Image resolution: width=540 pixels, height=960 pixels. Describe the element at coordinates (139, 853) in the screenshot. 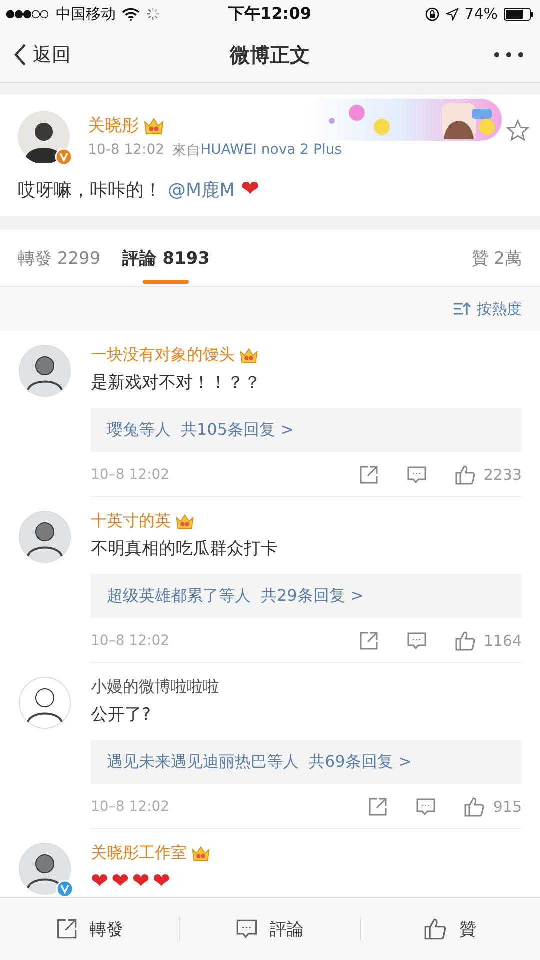

I see `commenter-name: 关晓彤工作室` at that location.